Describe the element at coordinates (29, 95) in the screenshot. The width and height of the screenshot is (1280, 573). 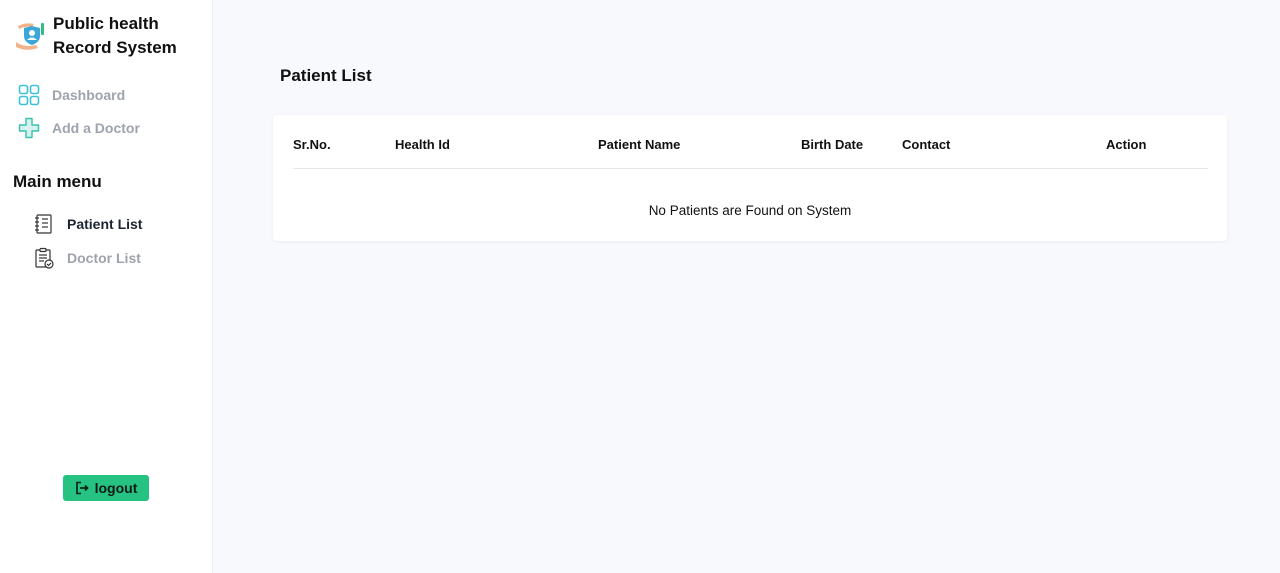
I see `grid-icon` at that location.